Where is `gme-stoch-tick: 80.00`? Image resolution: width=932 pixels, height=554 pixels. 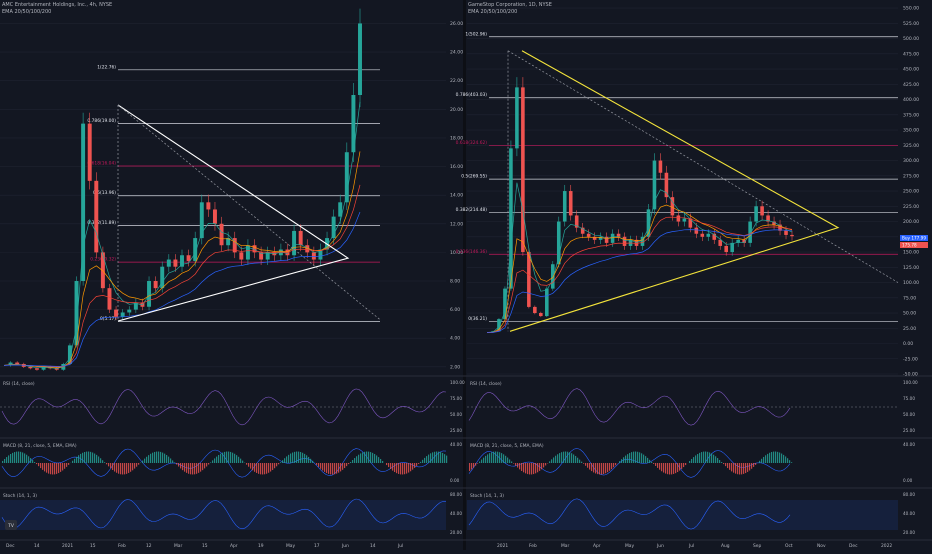 gme-stoch-tick: 80.00 is located at coordinates (909, 494).